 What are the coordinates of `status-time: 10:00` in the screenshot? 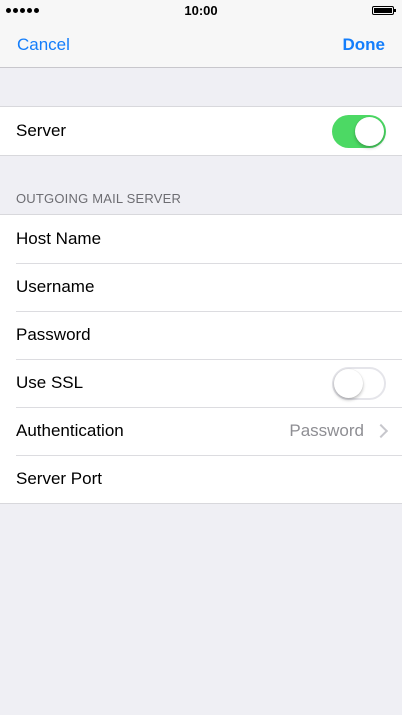 It's located at (201, 10).